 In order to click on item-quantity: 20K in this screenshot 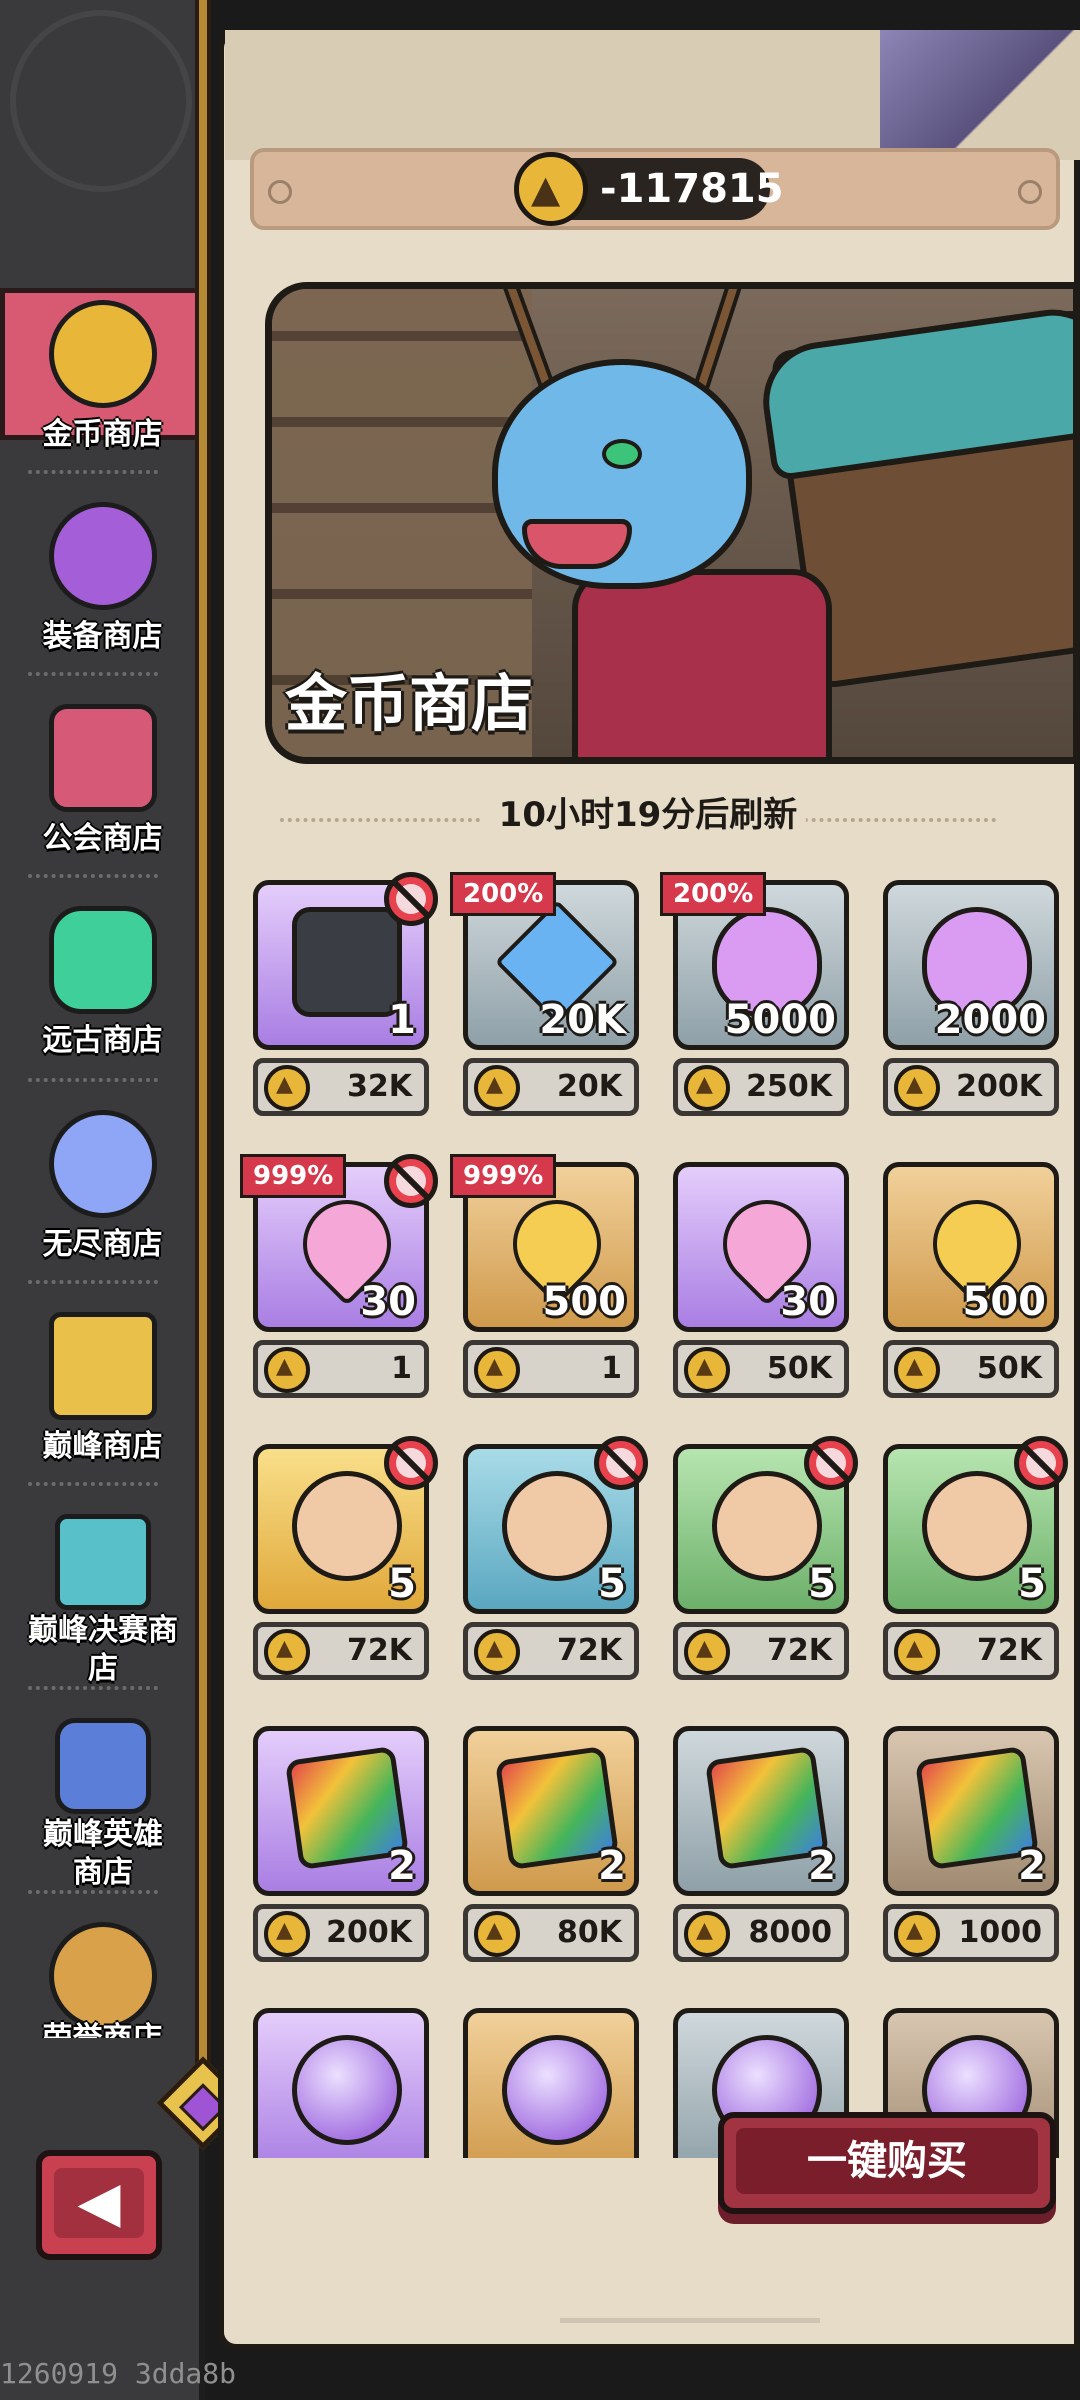, I will do `click(582, 1020)`.